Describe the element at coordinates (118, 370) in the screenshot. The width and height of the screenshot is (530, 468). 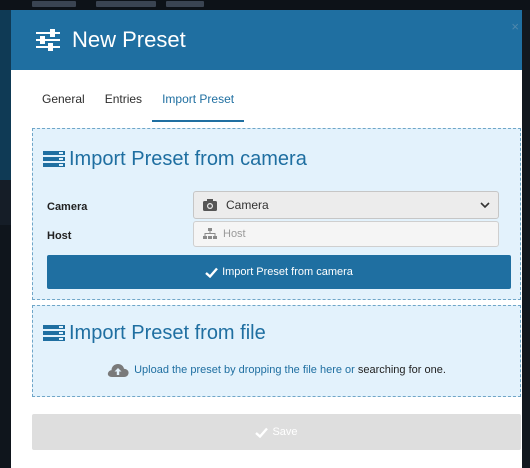
I see `cloud-upload-icon` at that location.